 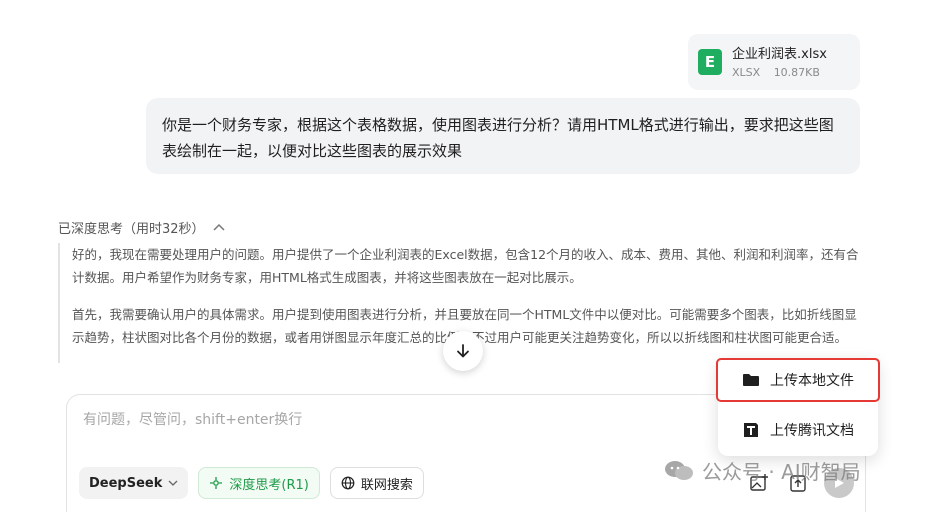 I want to click on upload-menu: 上传本地文件 上传腾讯文档, so click(x=798, y=407).